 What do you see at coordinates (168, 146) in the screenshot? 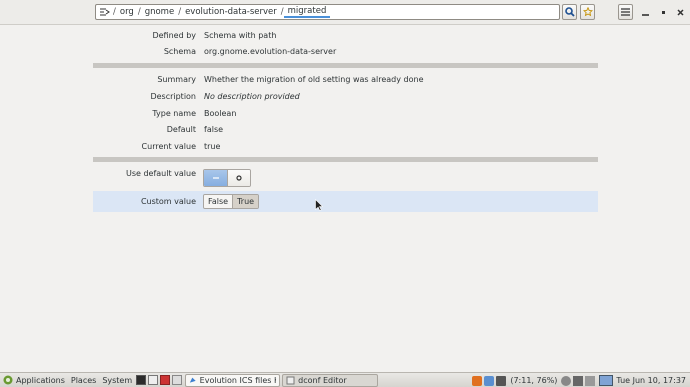
I see `current-value-label: Current value` at bounding box center [168, 146].